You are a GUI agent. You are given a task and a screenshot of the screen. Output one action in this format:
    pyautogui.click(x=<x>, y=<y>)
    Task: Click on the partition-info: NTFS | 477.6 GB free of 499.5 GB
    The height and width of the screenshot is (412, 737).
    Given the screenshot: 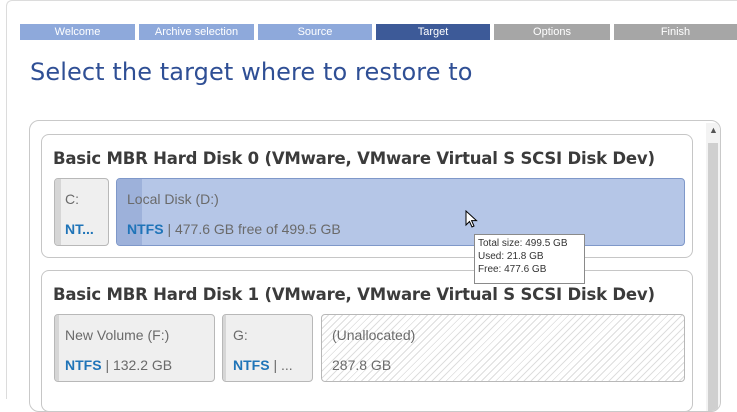 What is the action you would take?
    pyautogui.click(x=234, y=229)
    